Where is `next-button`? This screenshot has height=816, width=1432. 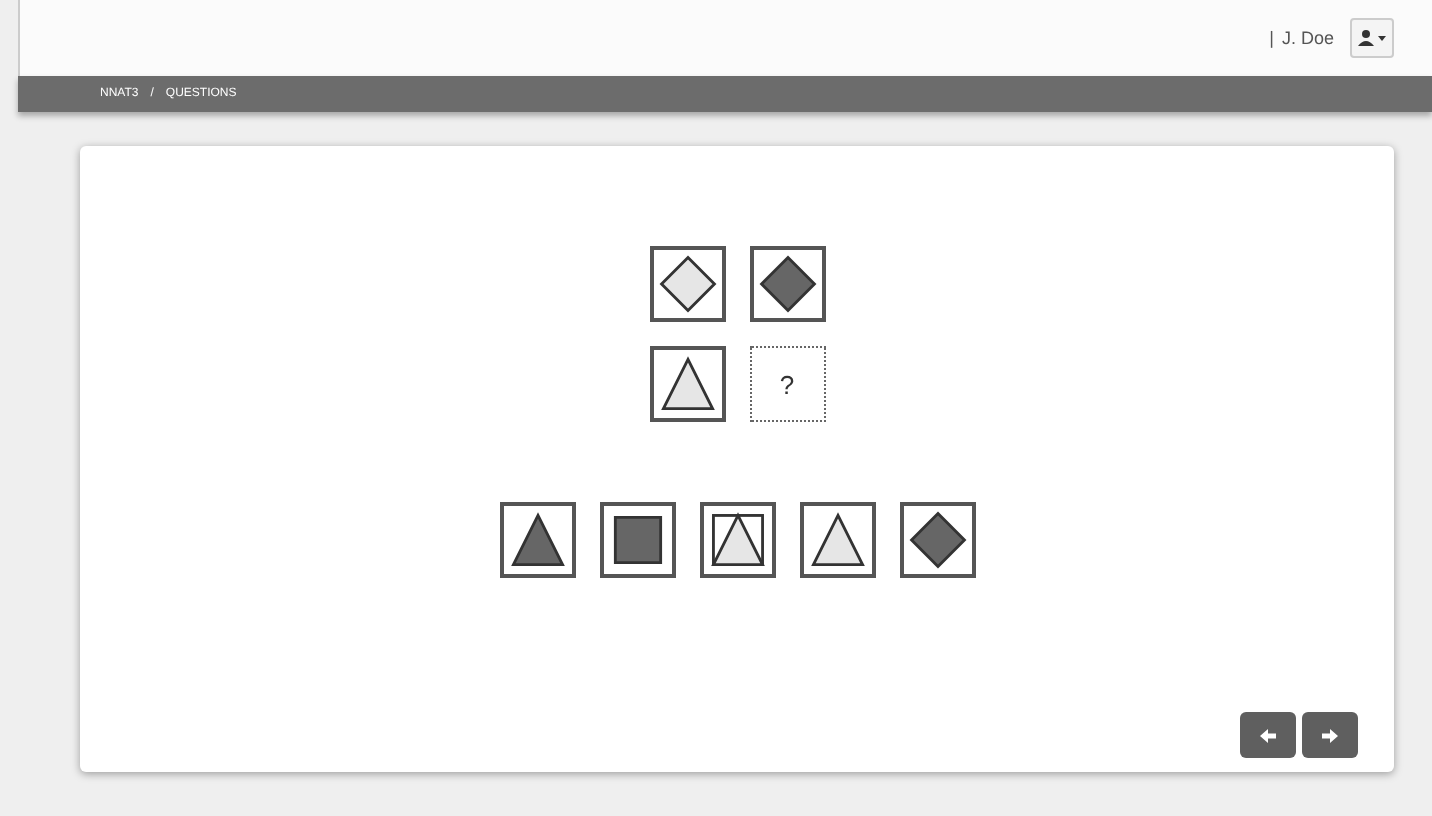 next-button is located at coordinates (1330, 735).